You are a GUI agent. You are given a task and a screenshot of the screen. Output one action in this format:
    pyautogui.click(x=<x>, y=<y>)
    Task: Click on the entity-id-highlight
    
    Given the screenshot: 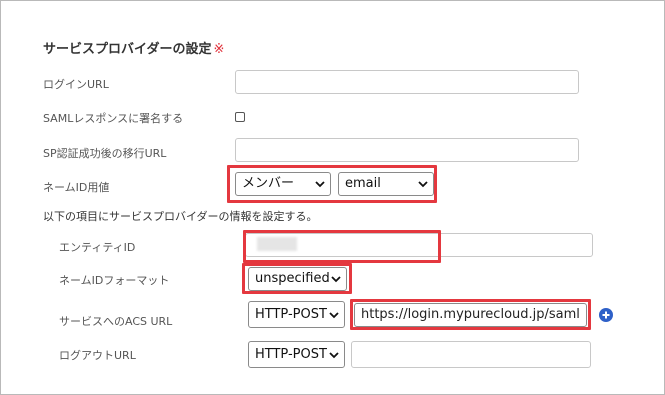 What is the action you would take?
    pyautogui.click(x=342, y=246)
    